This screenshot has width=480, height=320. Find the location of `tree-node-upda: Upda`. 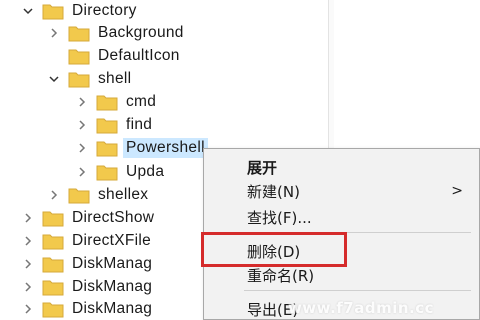

tree-node-upda: Upda is located at coordinates (121, 172).